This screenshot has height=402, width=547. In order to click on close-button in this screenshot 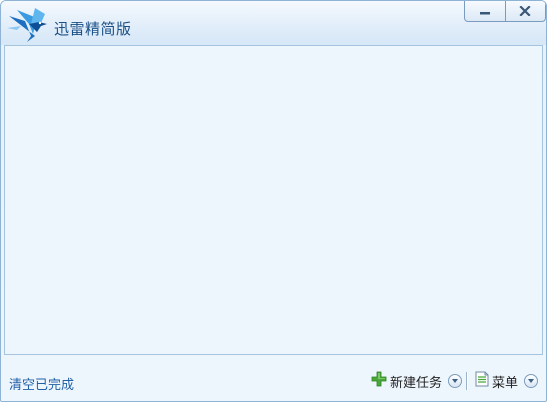, I will do `click(525, 11)`.